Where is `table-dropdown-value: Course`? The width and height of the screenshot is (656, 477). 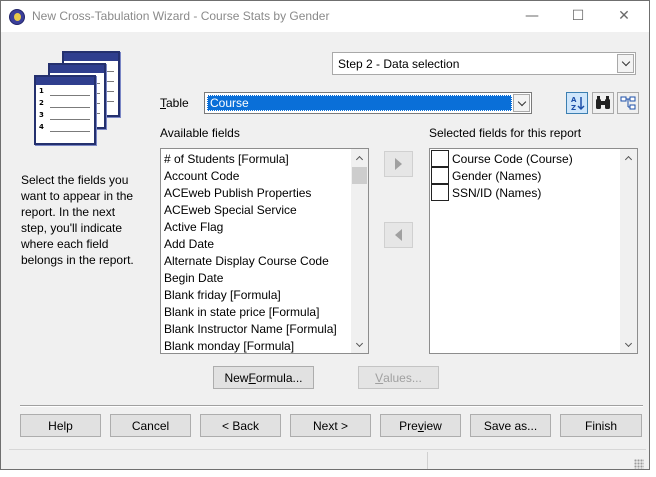
table-dropdown-value: Course is located at coordinates (359, 103).